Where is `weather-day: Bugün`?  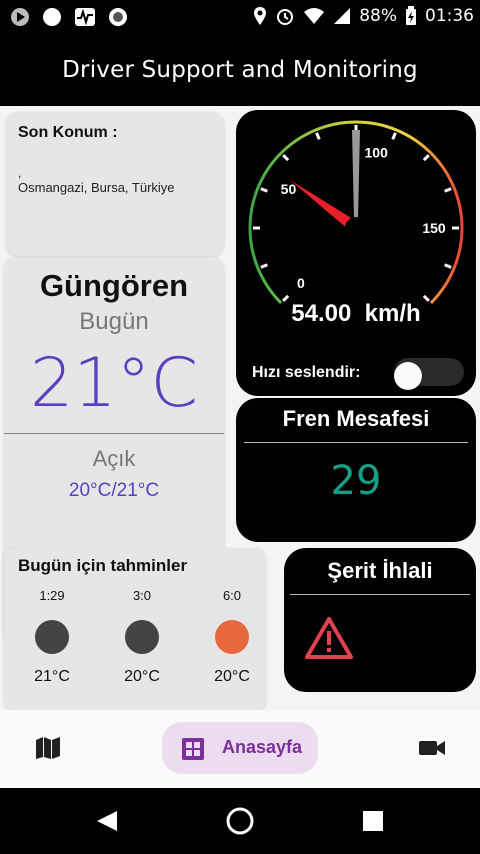
weather-day: Bugün is located at coordinates (114, 321).